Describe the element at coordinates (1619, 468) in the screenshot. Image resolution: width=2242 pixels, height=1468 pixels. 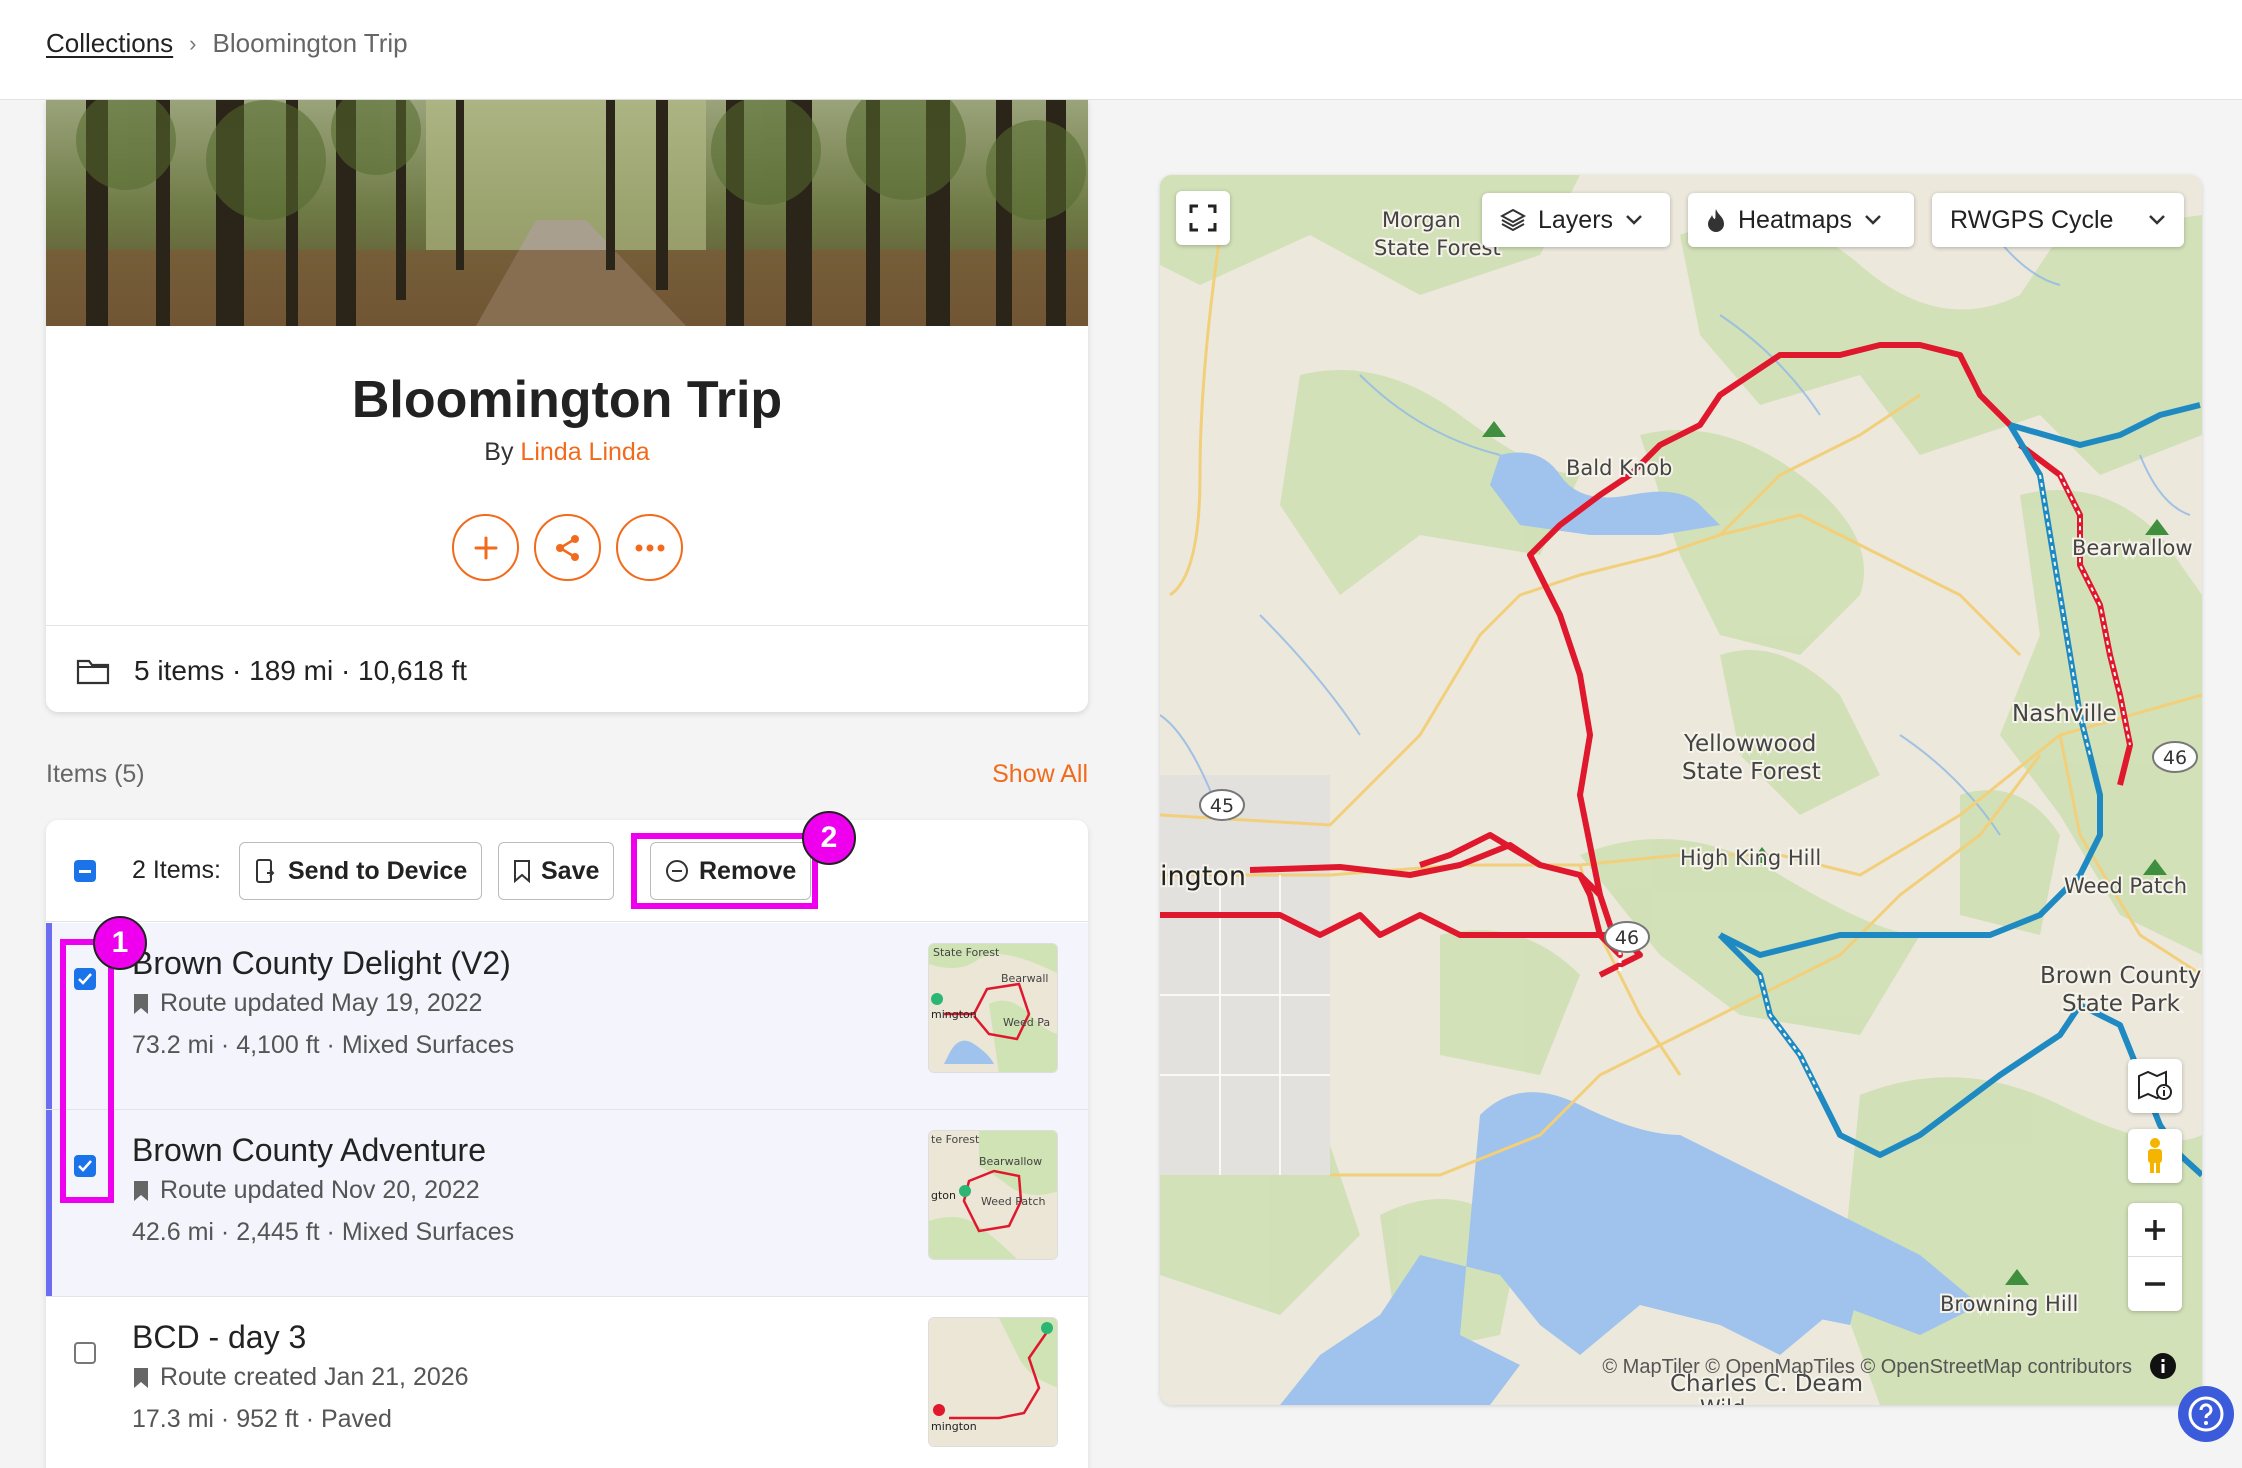
I see `map-place-label: Bald Knob` at that location.